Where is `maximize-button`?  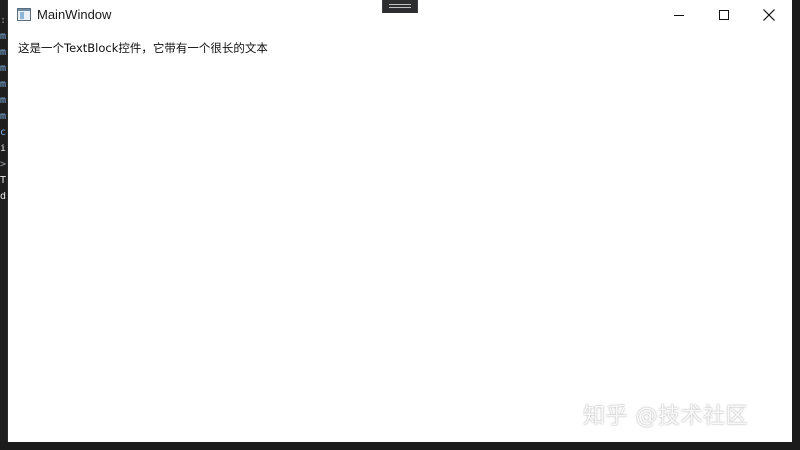 maximize-button is located at coordinates (724, 15).